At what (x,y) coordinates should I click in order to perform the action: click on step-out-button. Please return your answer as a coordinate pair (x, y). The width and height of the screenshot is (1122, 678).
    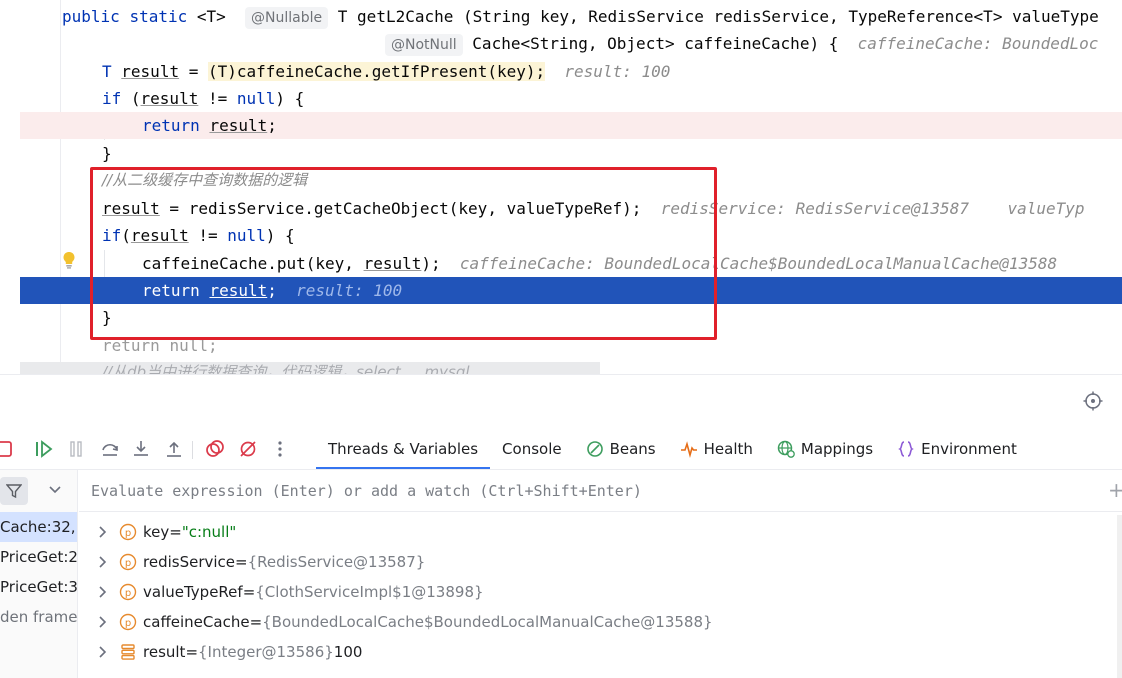
    Looking at the image, I should click on (174, 449).